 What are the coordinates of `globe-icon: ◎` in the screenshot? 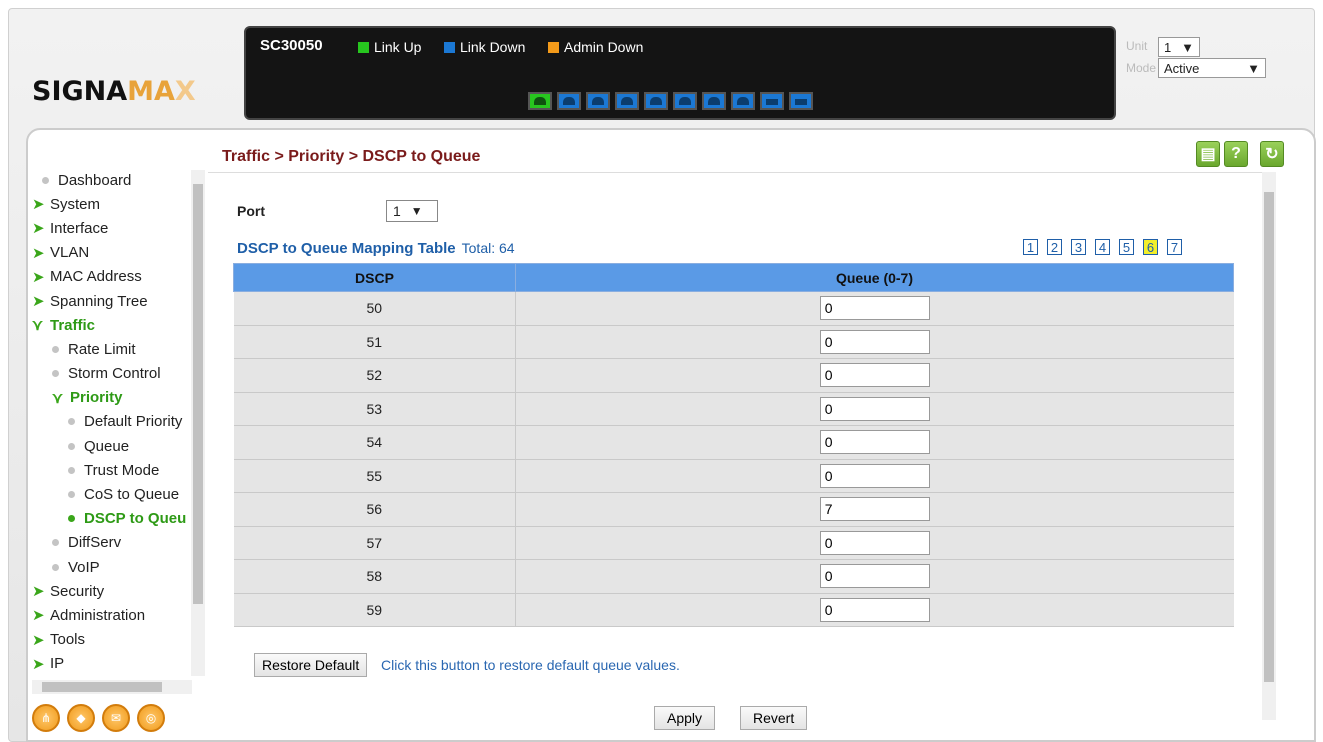 It's located at (151, 718).